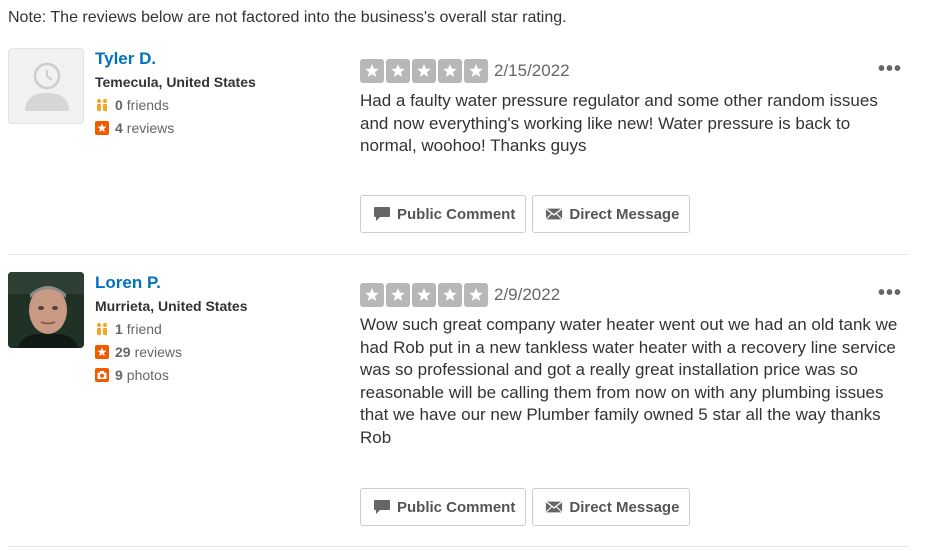 This screenshot has height=552, width=942. Describe the element at coordinates (147, 374) in the screenshot. I see `photos-label: photos` at that location.